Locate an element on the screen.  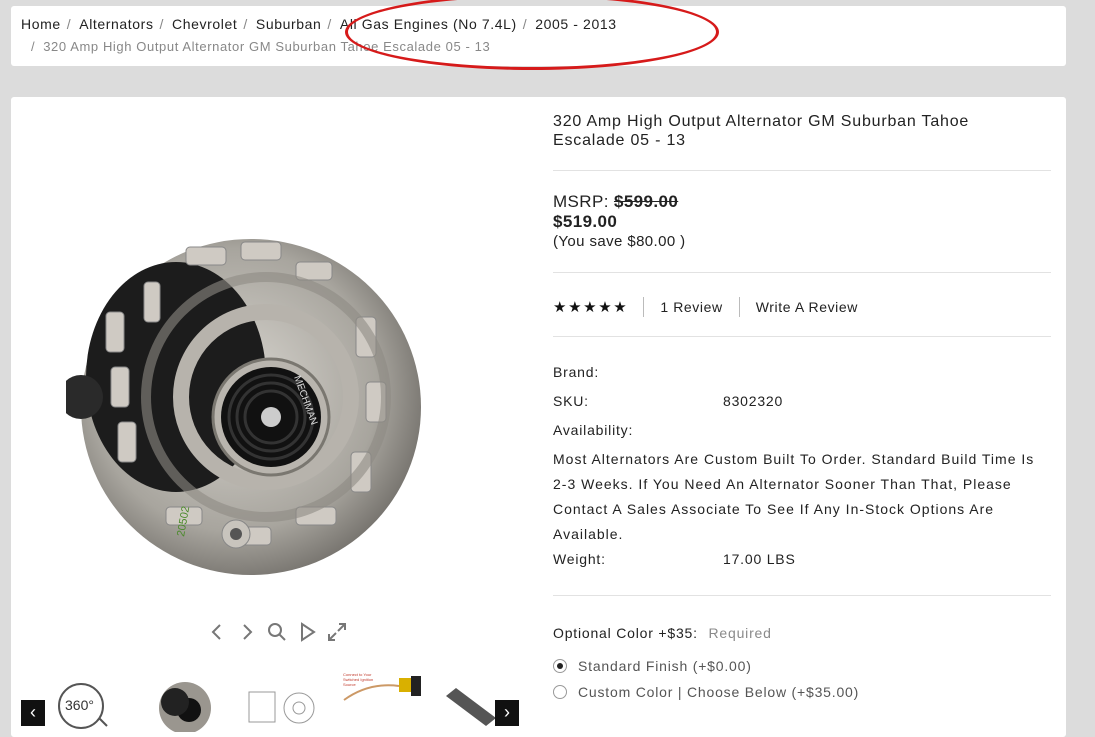
play-icon is located at coordinates (307, 632).